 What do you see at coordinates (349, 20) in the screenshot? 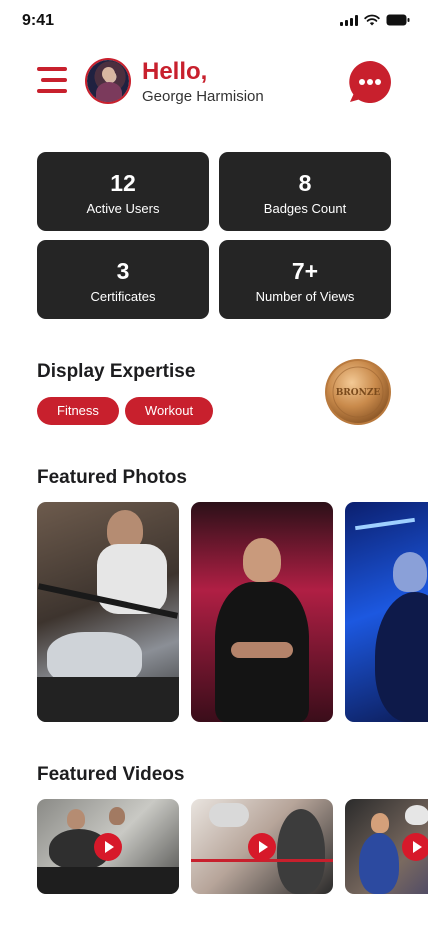
I see `signal-icon` at bounding box center [349, 20].